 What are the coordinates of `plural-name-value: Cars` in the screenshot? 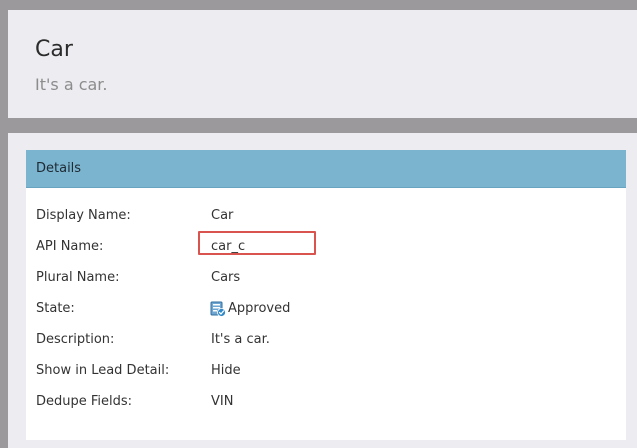 It's located at (226, 277).